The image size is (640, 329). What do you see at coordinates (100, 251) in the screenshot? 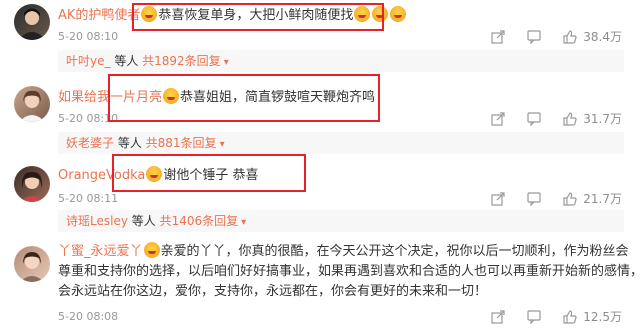
I see `username-link: 丫蜜_永远爱丫` at bounding box center [100, 251].